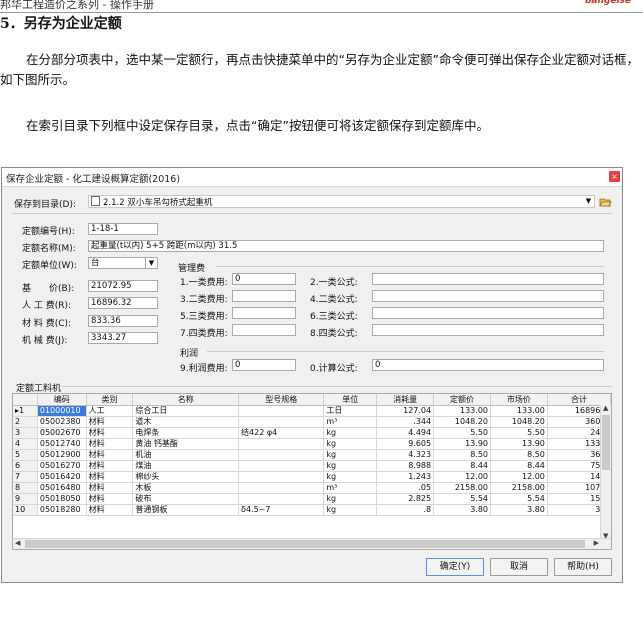  Describe the element at coordinates (25, 400) in the screenshot. I see `column-header` at that location.